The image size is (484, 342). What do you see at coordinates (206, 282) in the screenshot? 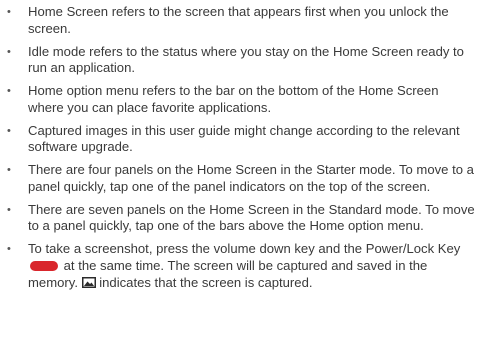
I see `item-text-part3: indicates that the screen is captured.` at bounding box center [206, 282].